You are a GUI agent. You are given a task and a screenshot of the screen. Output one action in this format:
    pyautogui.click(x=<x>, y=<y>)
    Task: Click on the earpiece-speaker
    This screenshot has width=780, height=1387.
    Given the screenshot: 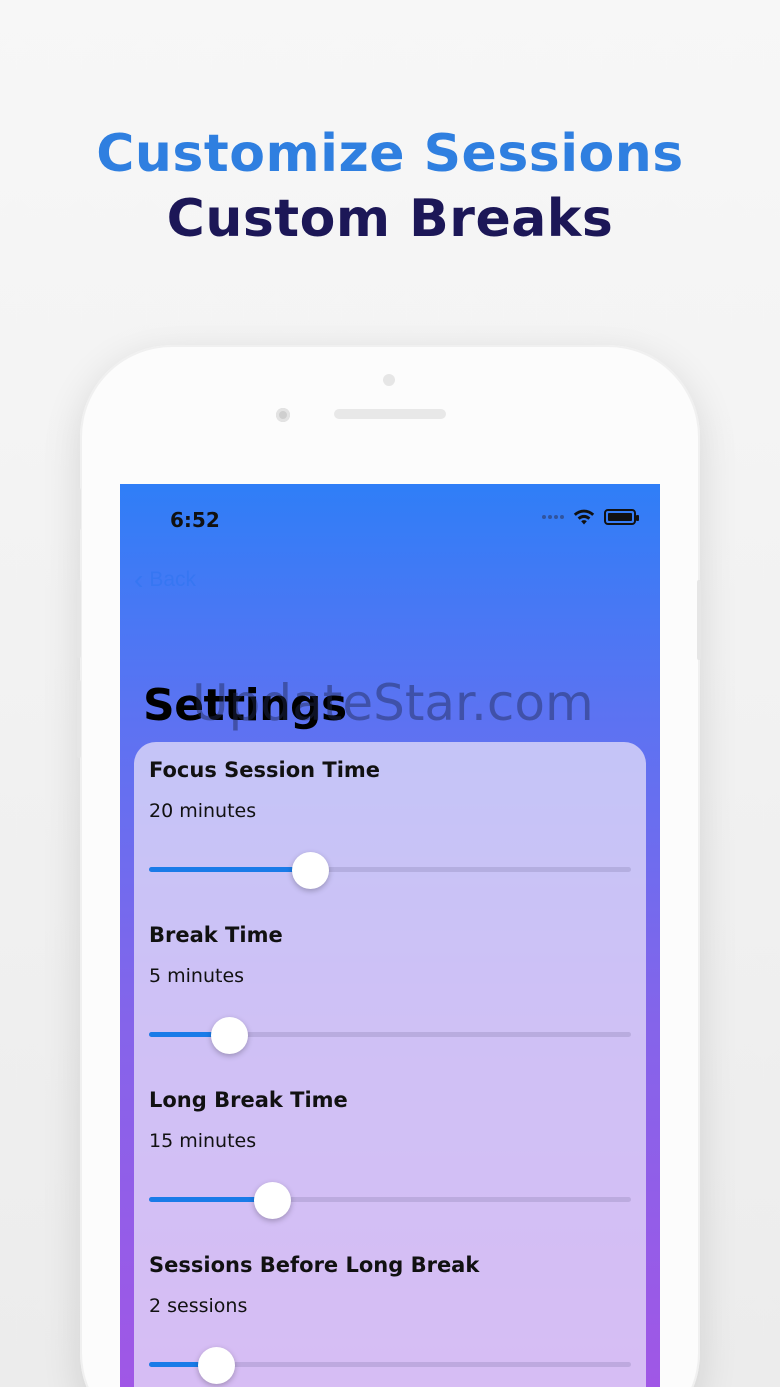 What is the action you would take?
    pyautogui.click(x=390, y=414)
    